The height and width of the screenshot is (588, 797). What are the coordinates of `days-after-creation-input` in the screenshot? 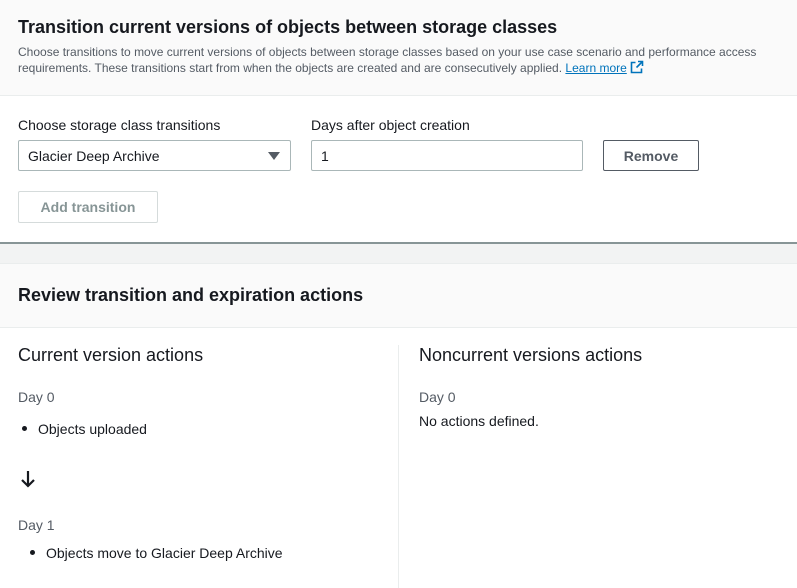 It's located at (447, 155).